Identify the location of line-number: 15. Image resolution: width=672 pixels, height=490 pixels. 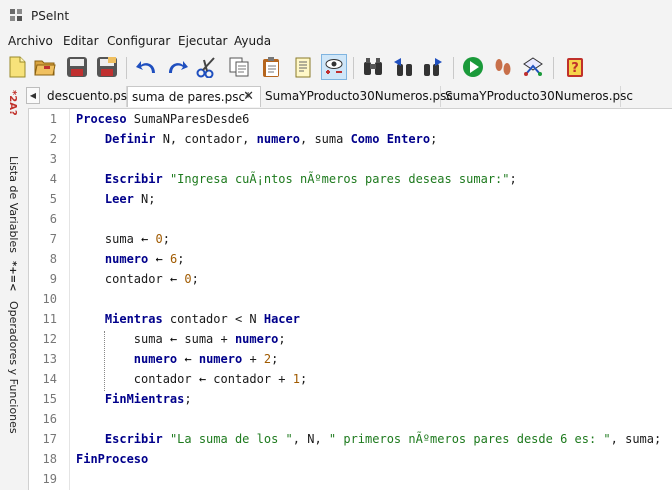
(49, 399).